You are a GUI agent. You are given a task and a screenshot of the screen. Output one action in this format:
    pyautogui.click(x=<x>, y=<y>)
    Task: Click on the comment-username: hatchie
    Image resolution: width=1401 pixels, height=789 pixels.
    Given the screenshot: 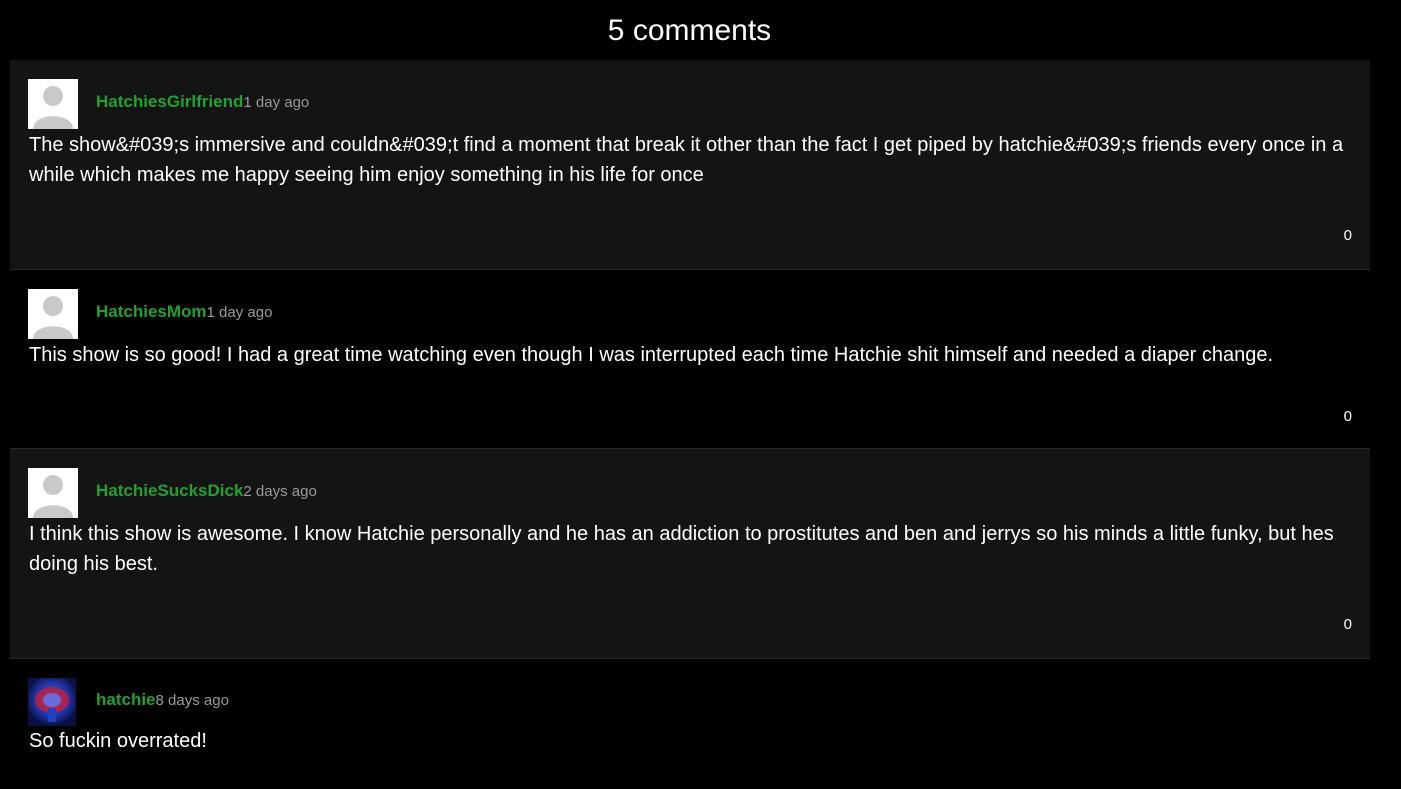 What is the action you would take?
    pyautogui.click(x=126, y=699)
    